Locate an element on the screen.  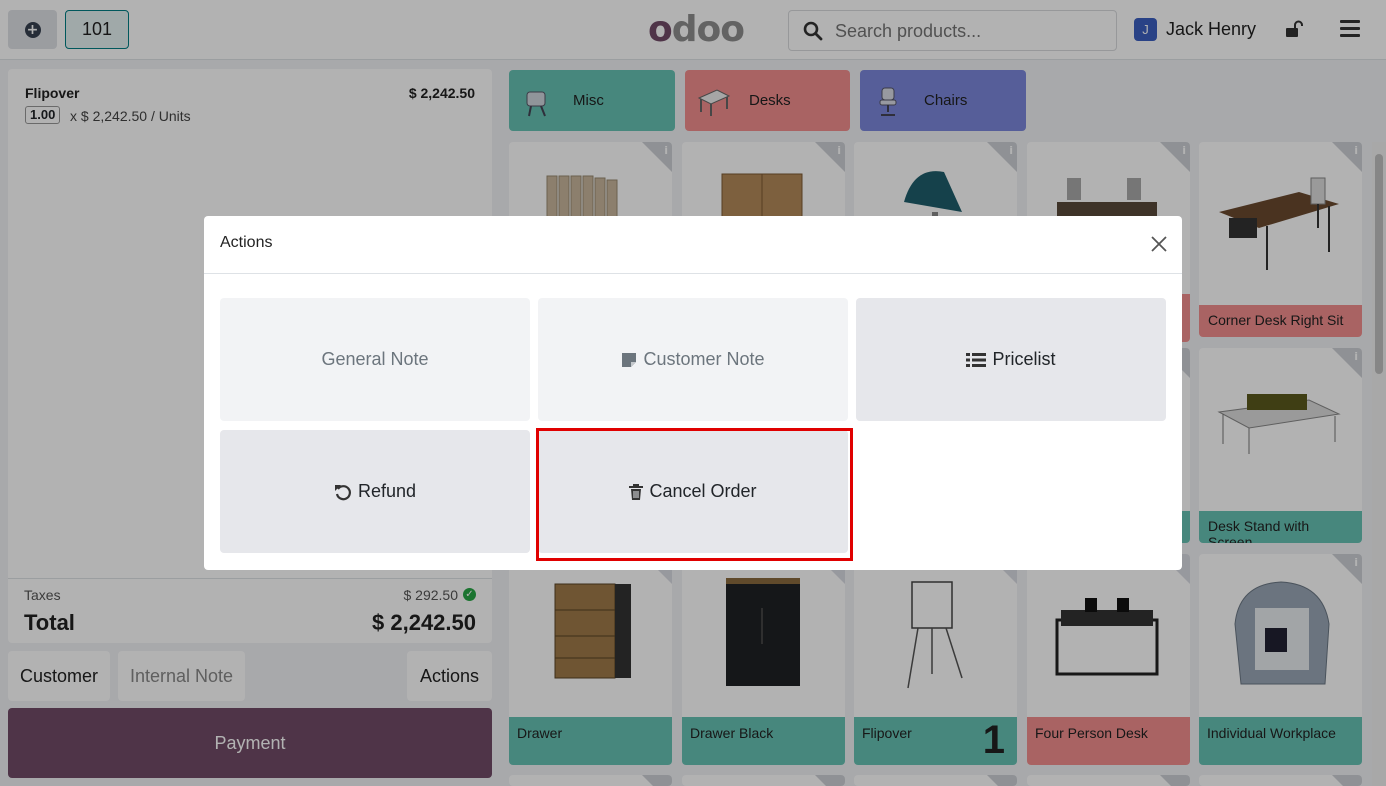
general-note-button: General Note is located at coordinates (375, 359).